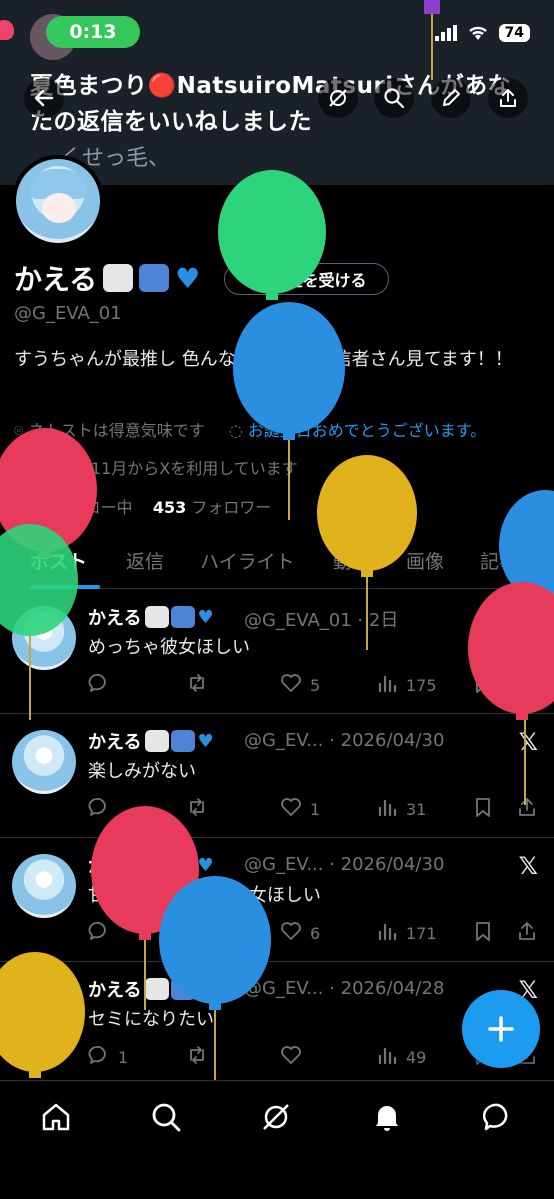 This screenshot has height=1199, width=554. I want to click on following-count: 900, so click(31, 507).